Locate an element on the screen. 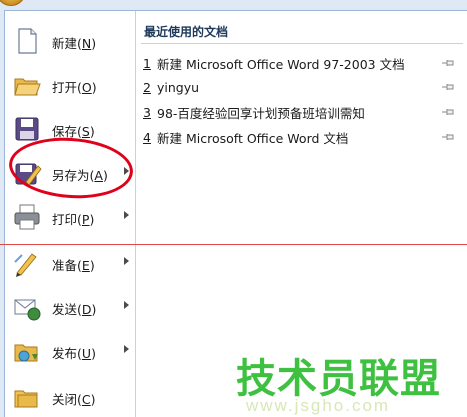 The height and width of the screenshot is (417, 467). send-icon is located at coordinates (27, 310).